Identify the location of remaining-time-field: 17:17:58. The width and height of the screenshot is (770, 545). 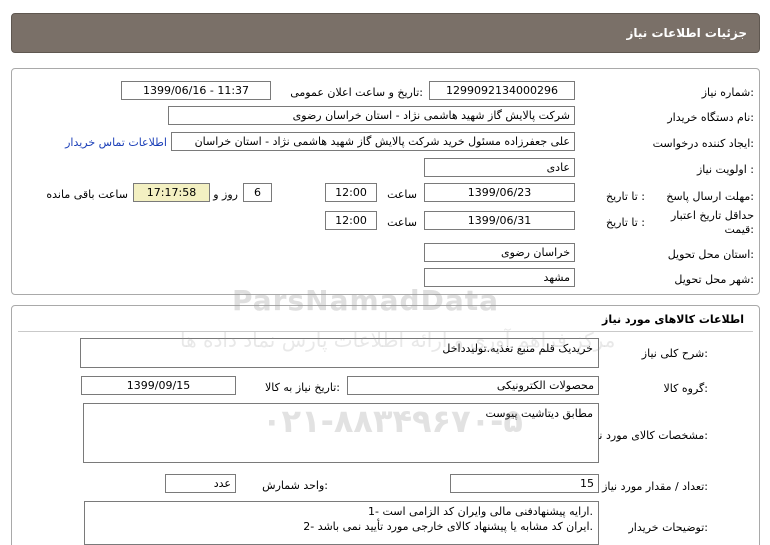
(171, 192).